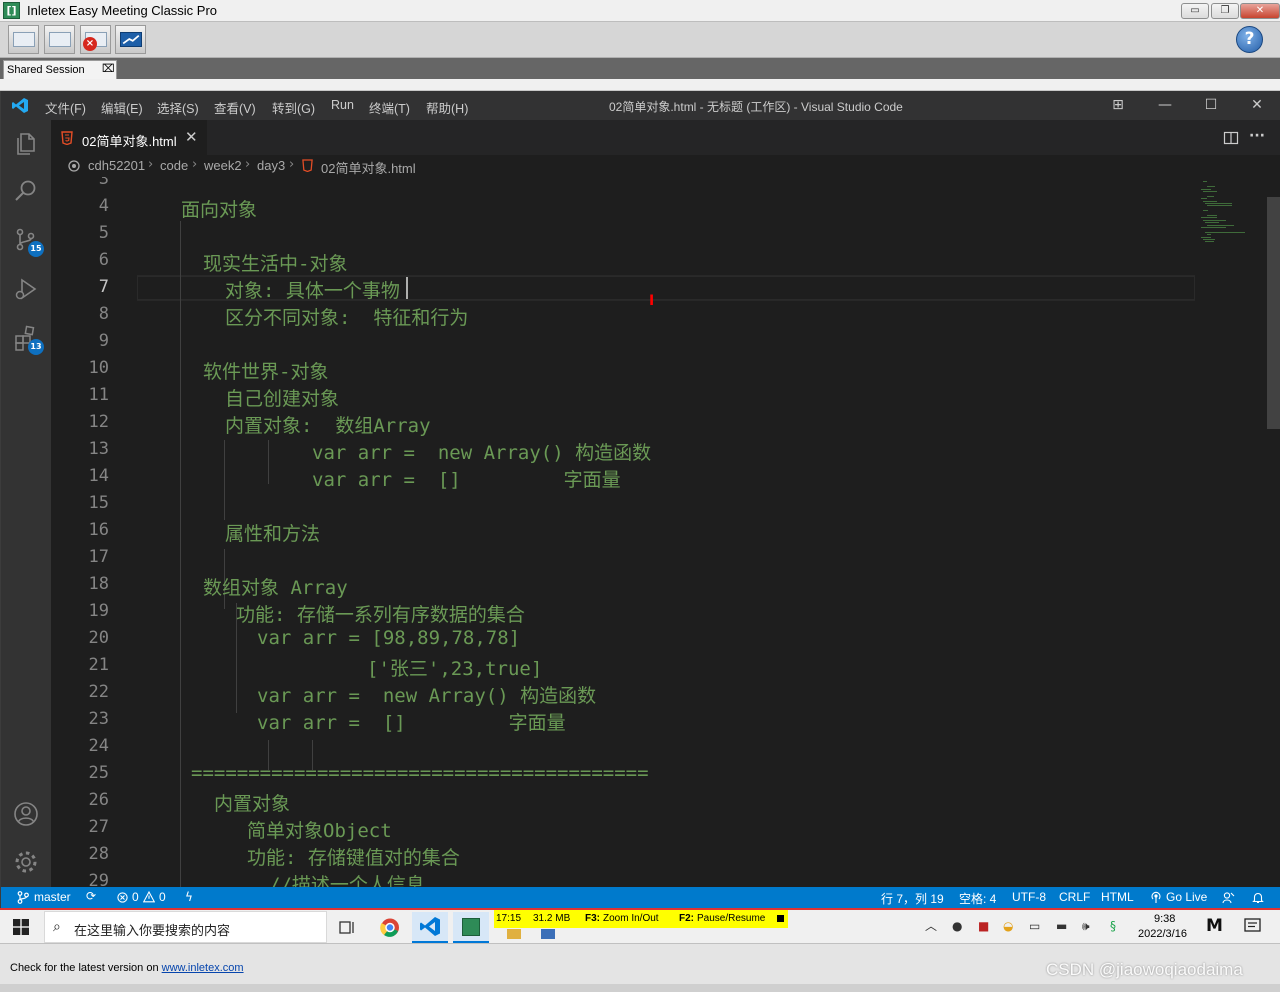  What do you see at coordinates (116, 165) in the screenshot?
I see `breadcrumb-workspace: cdh52201` at bounding box center [116, 165].